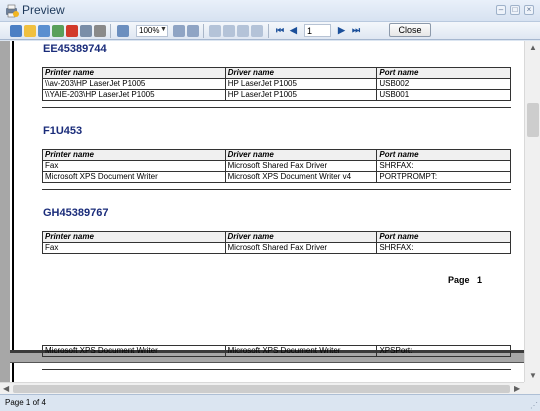  What do you see at coordinates (76, 213) in the screenshot?
I see `group-title: GH45389767` at bounding box center [76, 213].